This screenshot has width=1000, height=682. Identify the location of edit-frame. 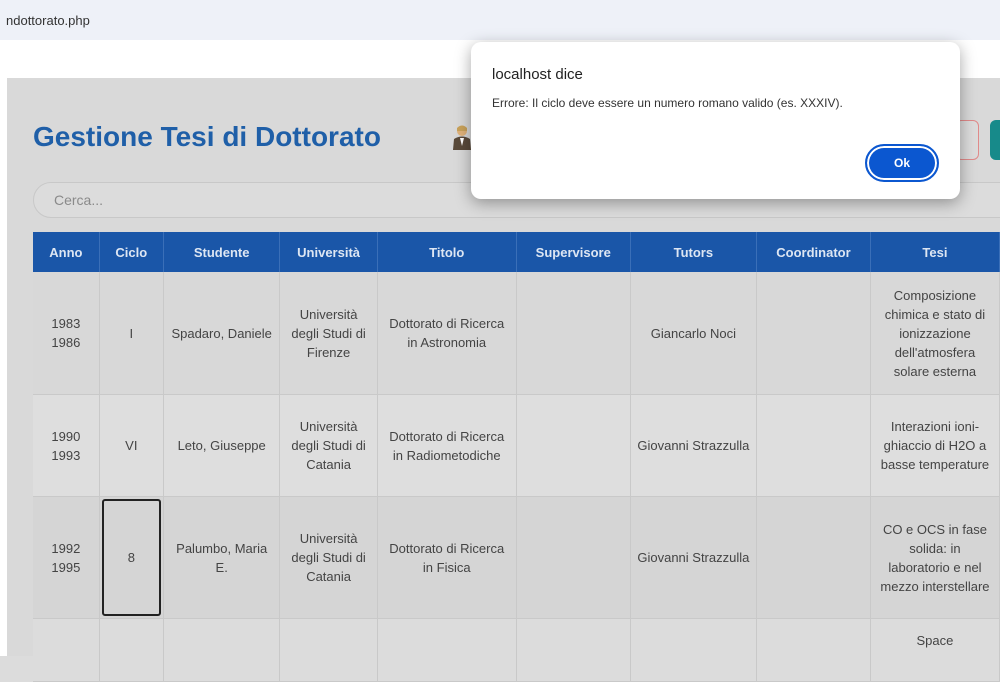
(131, 557).